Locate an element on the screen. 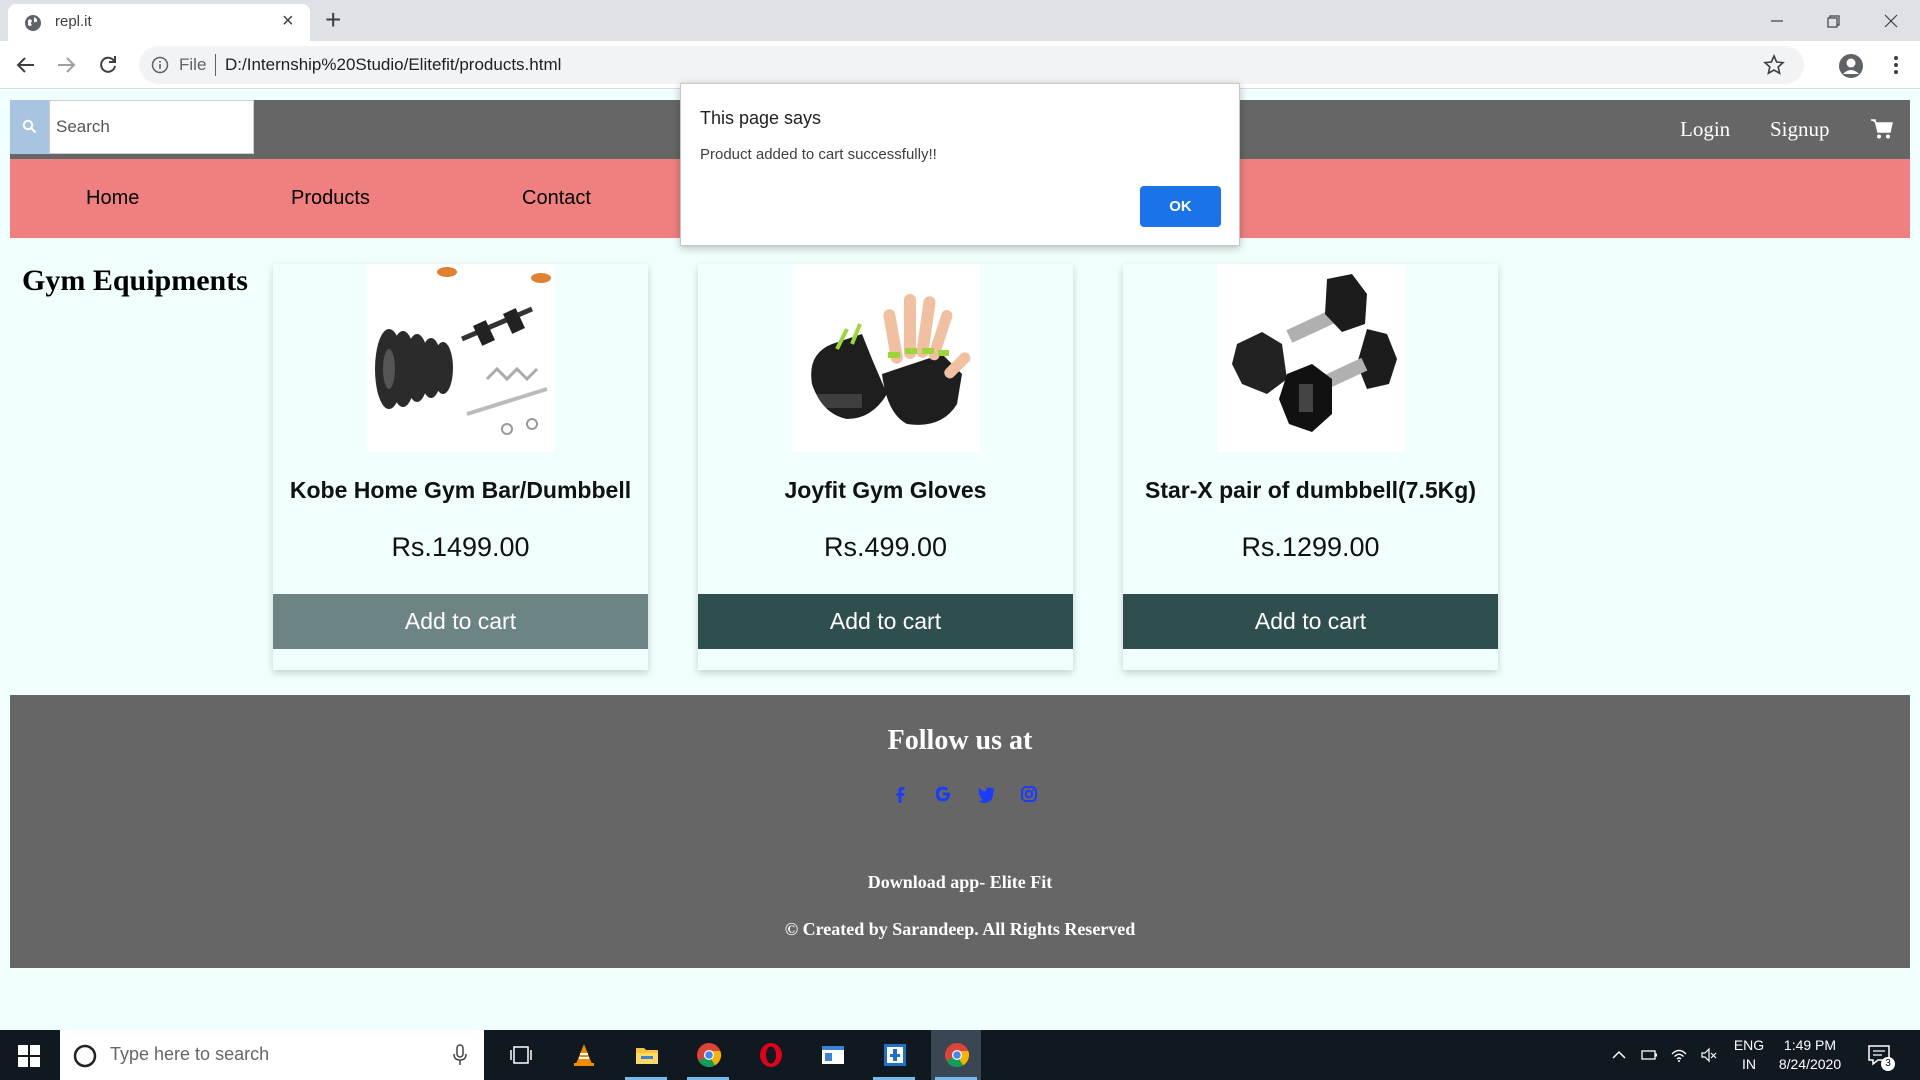 The image size is (1920, 1080). new-tab-button: + is located at coordinates (333, 20).